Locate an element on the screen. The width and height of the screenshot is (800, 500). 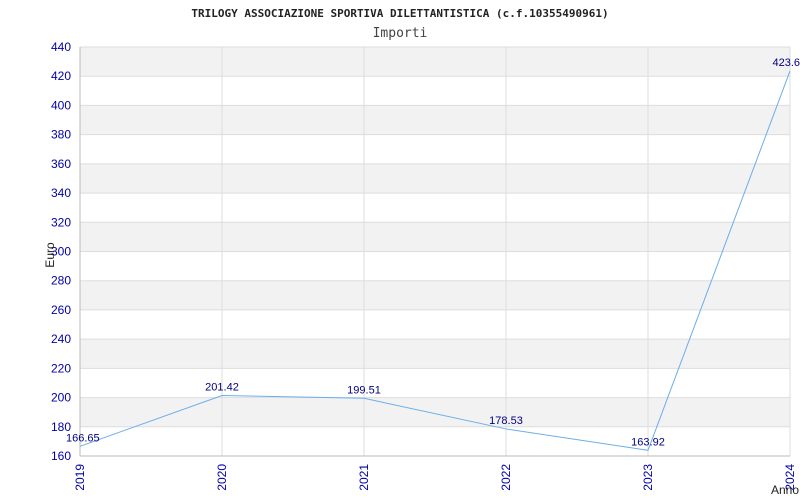
data-label: 178.53 is located at coordinates (506, 421).